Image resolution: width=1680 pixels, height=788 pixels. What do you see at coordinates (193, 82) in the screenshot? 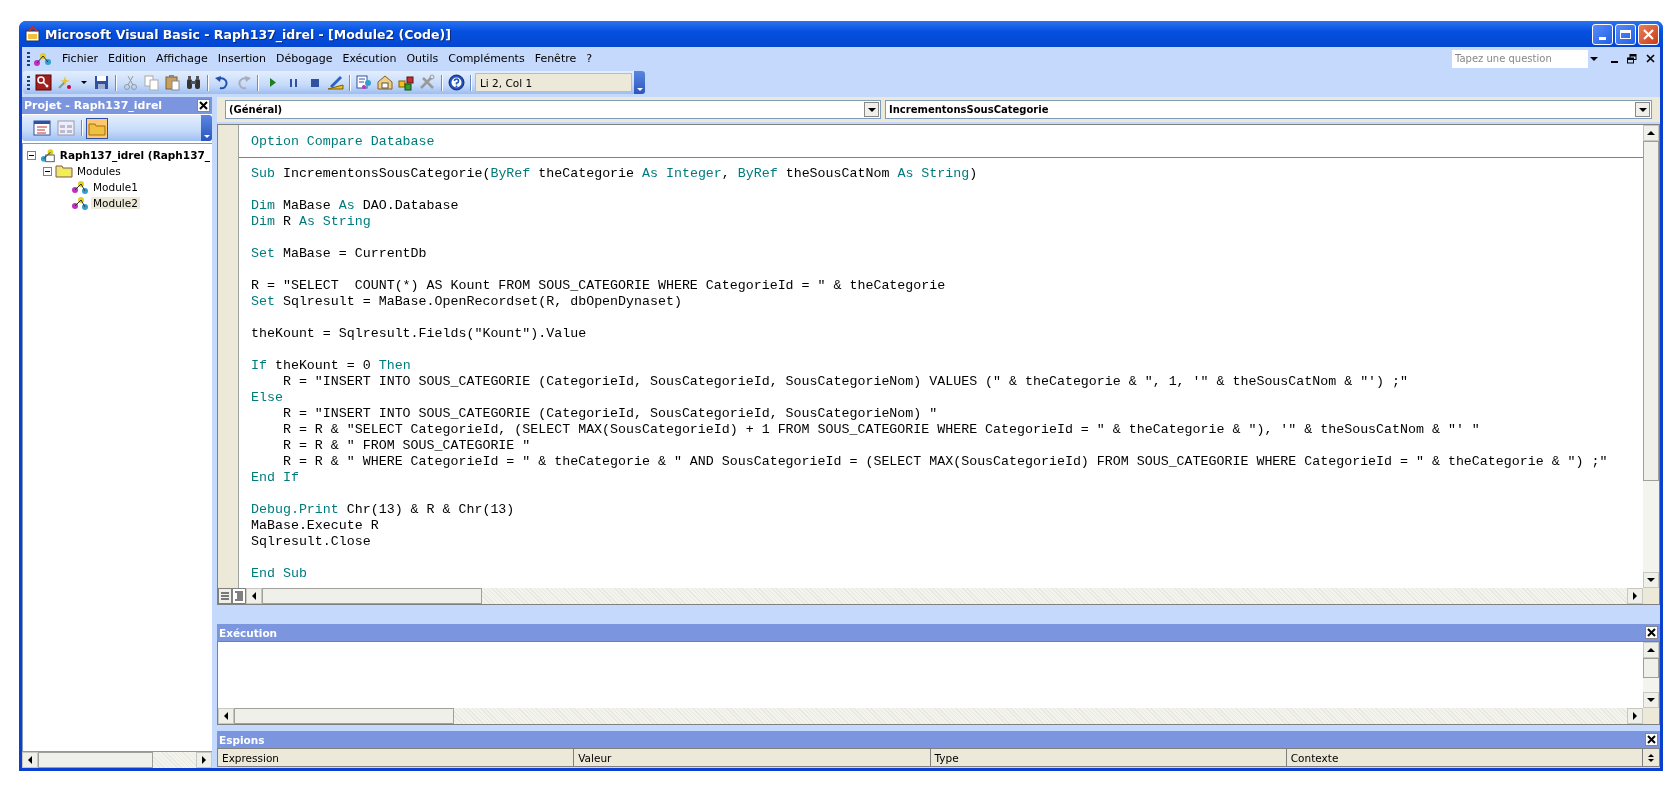
I see `binoculars-icon` at bounding box center [193, 82].